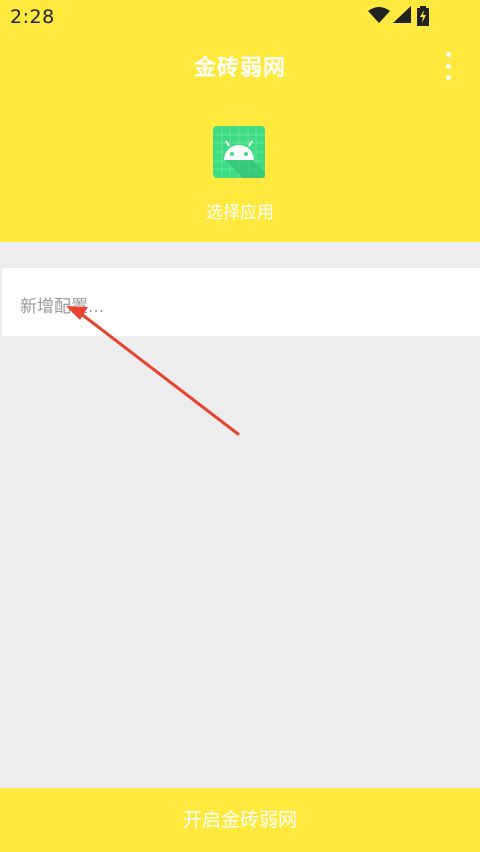 The width and height of the screenshot is (480, 852). What do you see at coordinates (239, 152) in the screenshot?
I see `android-icon` at bounding box center [239, 152].